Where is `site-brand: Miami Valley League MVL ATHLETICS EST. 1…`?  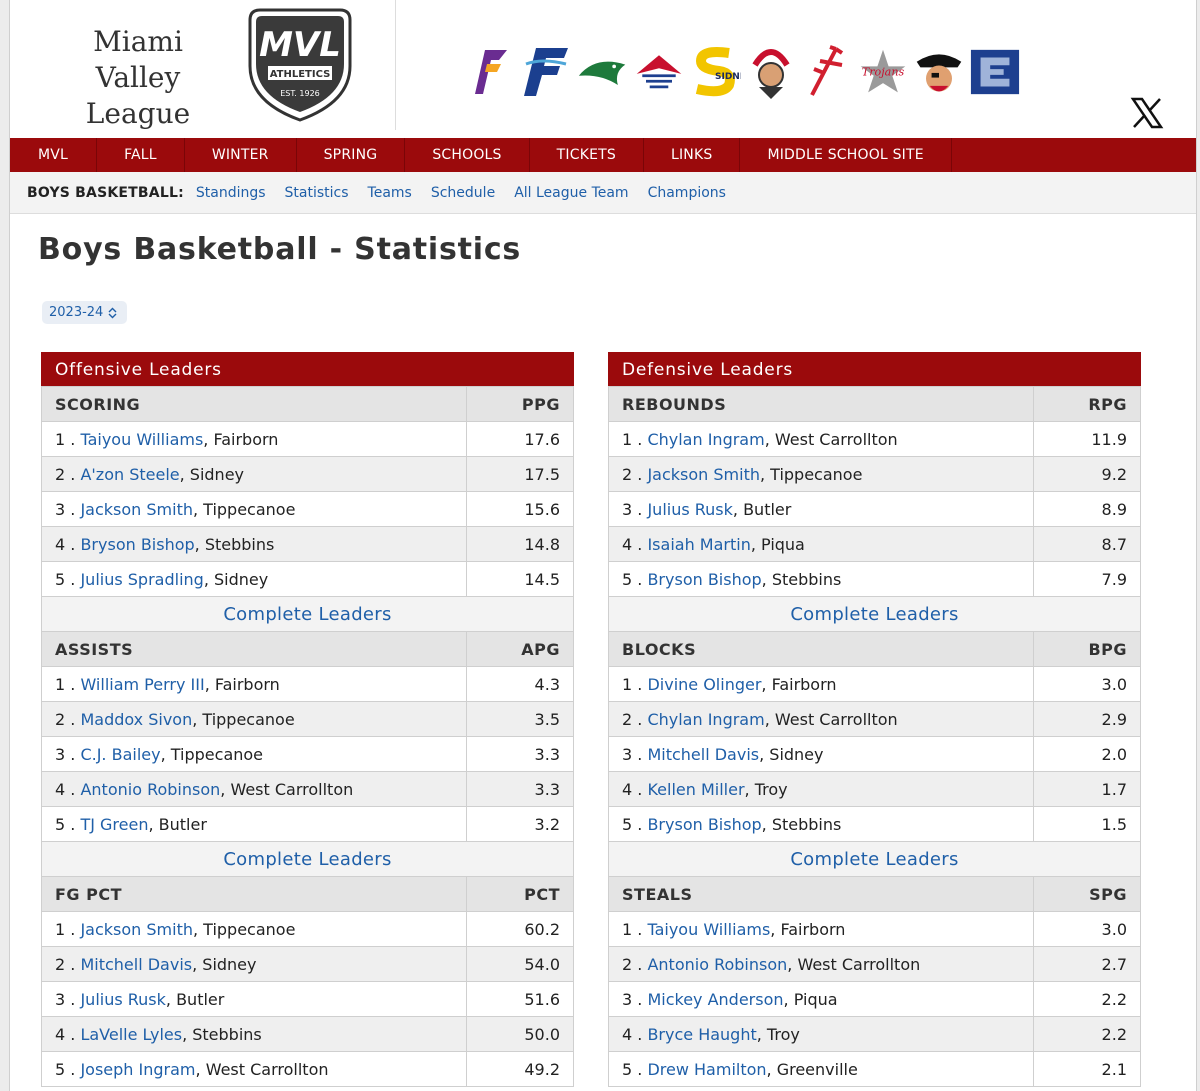
site-brand: Miami Valley League MVL ATHLETICS EST. 1… is located at coordinates (203, 65).